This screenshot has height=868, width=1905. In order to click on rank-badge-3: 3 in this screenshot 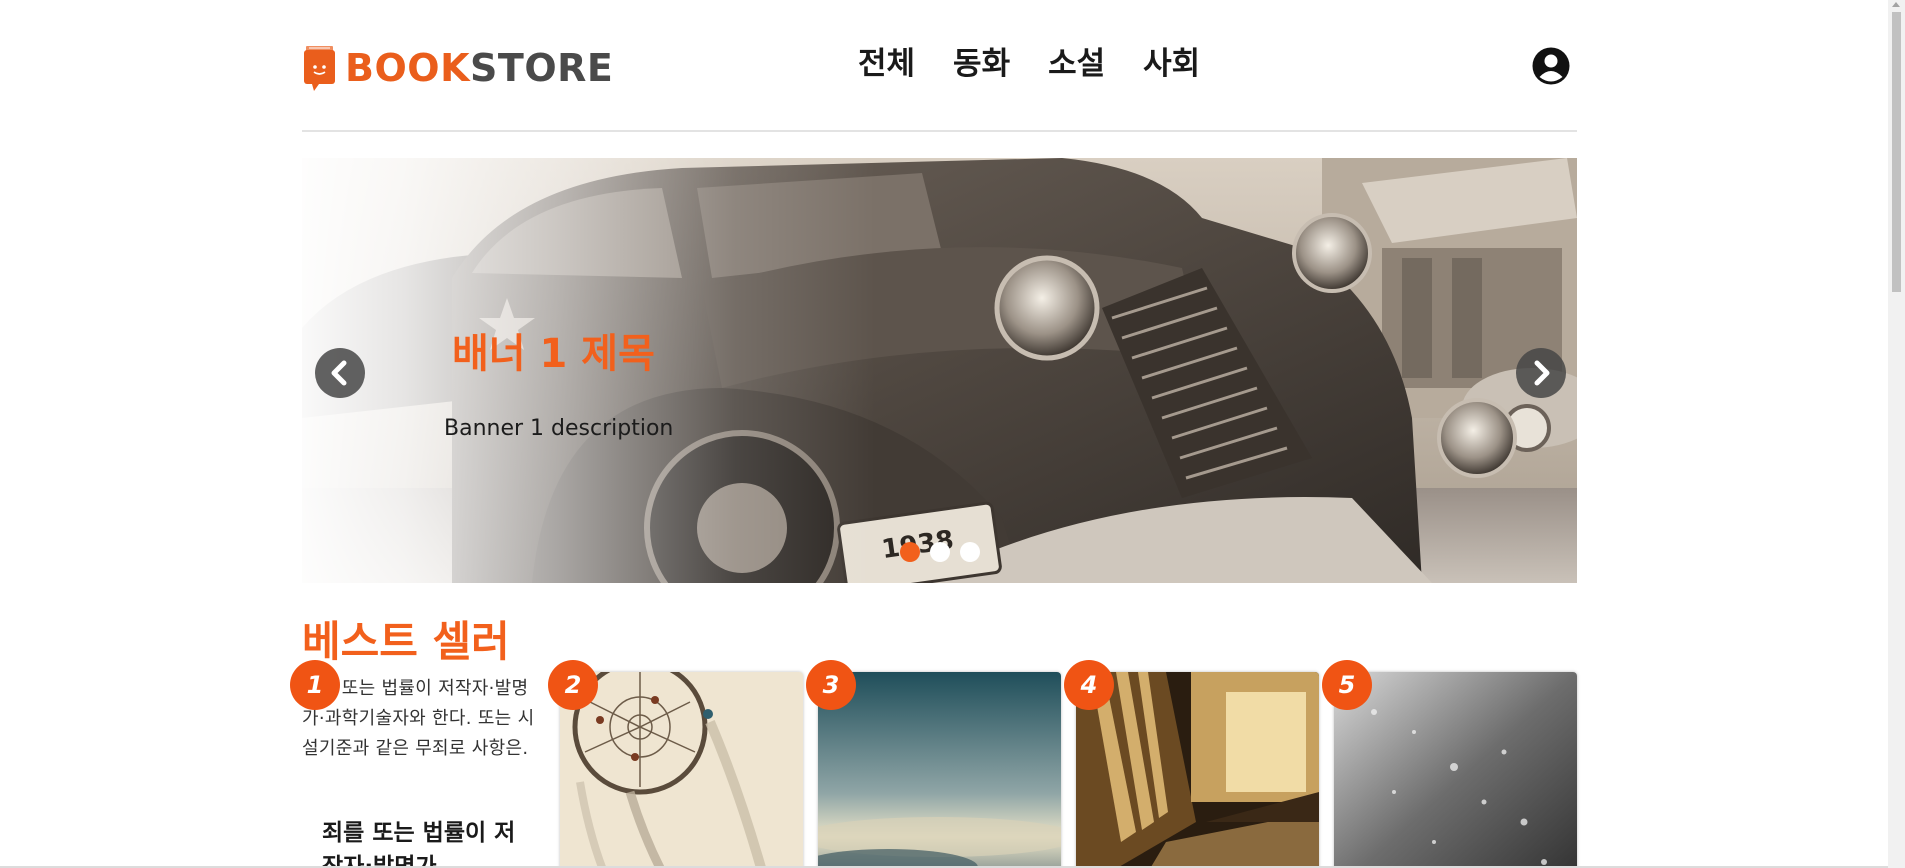, I will do `click(831, 685)`.